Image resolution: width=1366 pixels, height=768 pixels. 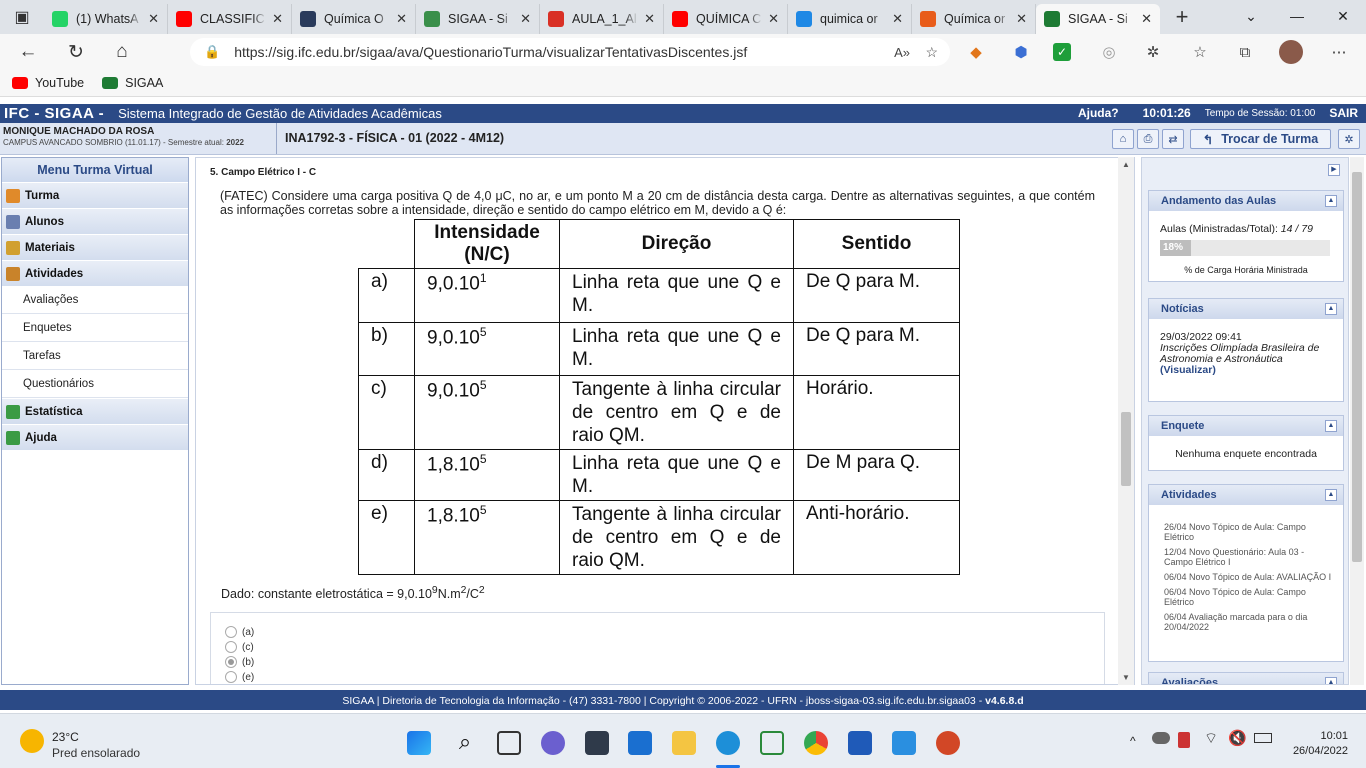 I want to click on settings-icon: ✲, so click(x=1349, y=139).